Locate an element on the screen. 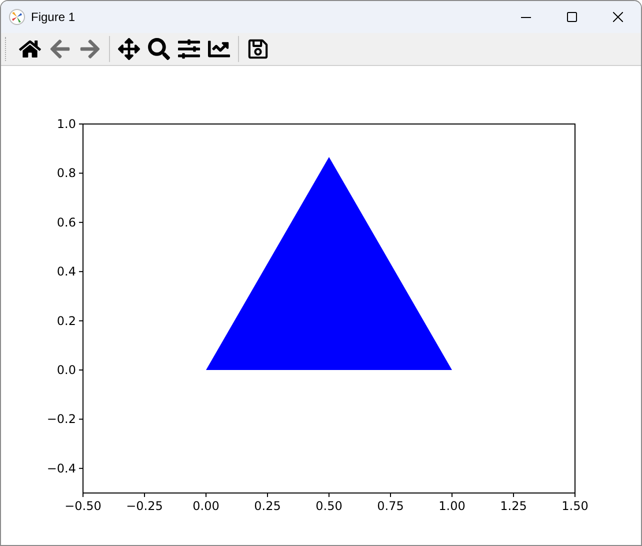  save-icon is located at coordinates (258, 49).